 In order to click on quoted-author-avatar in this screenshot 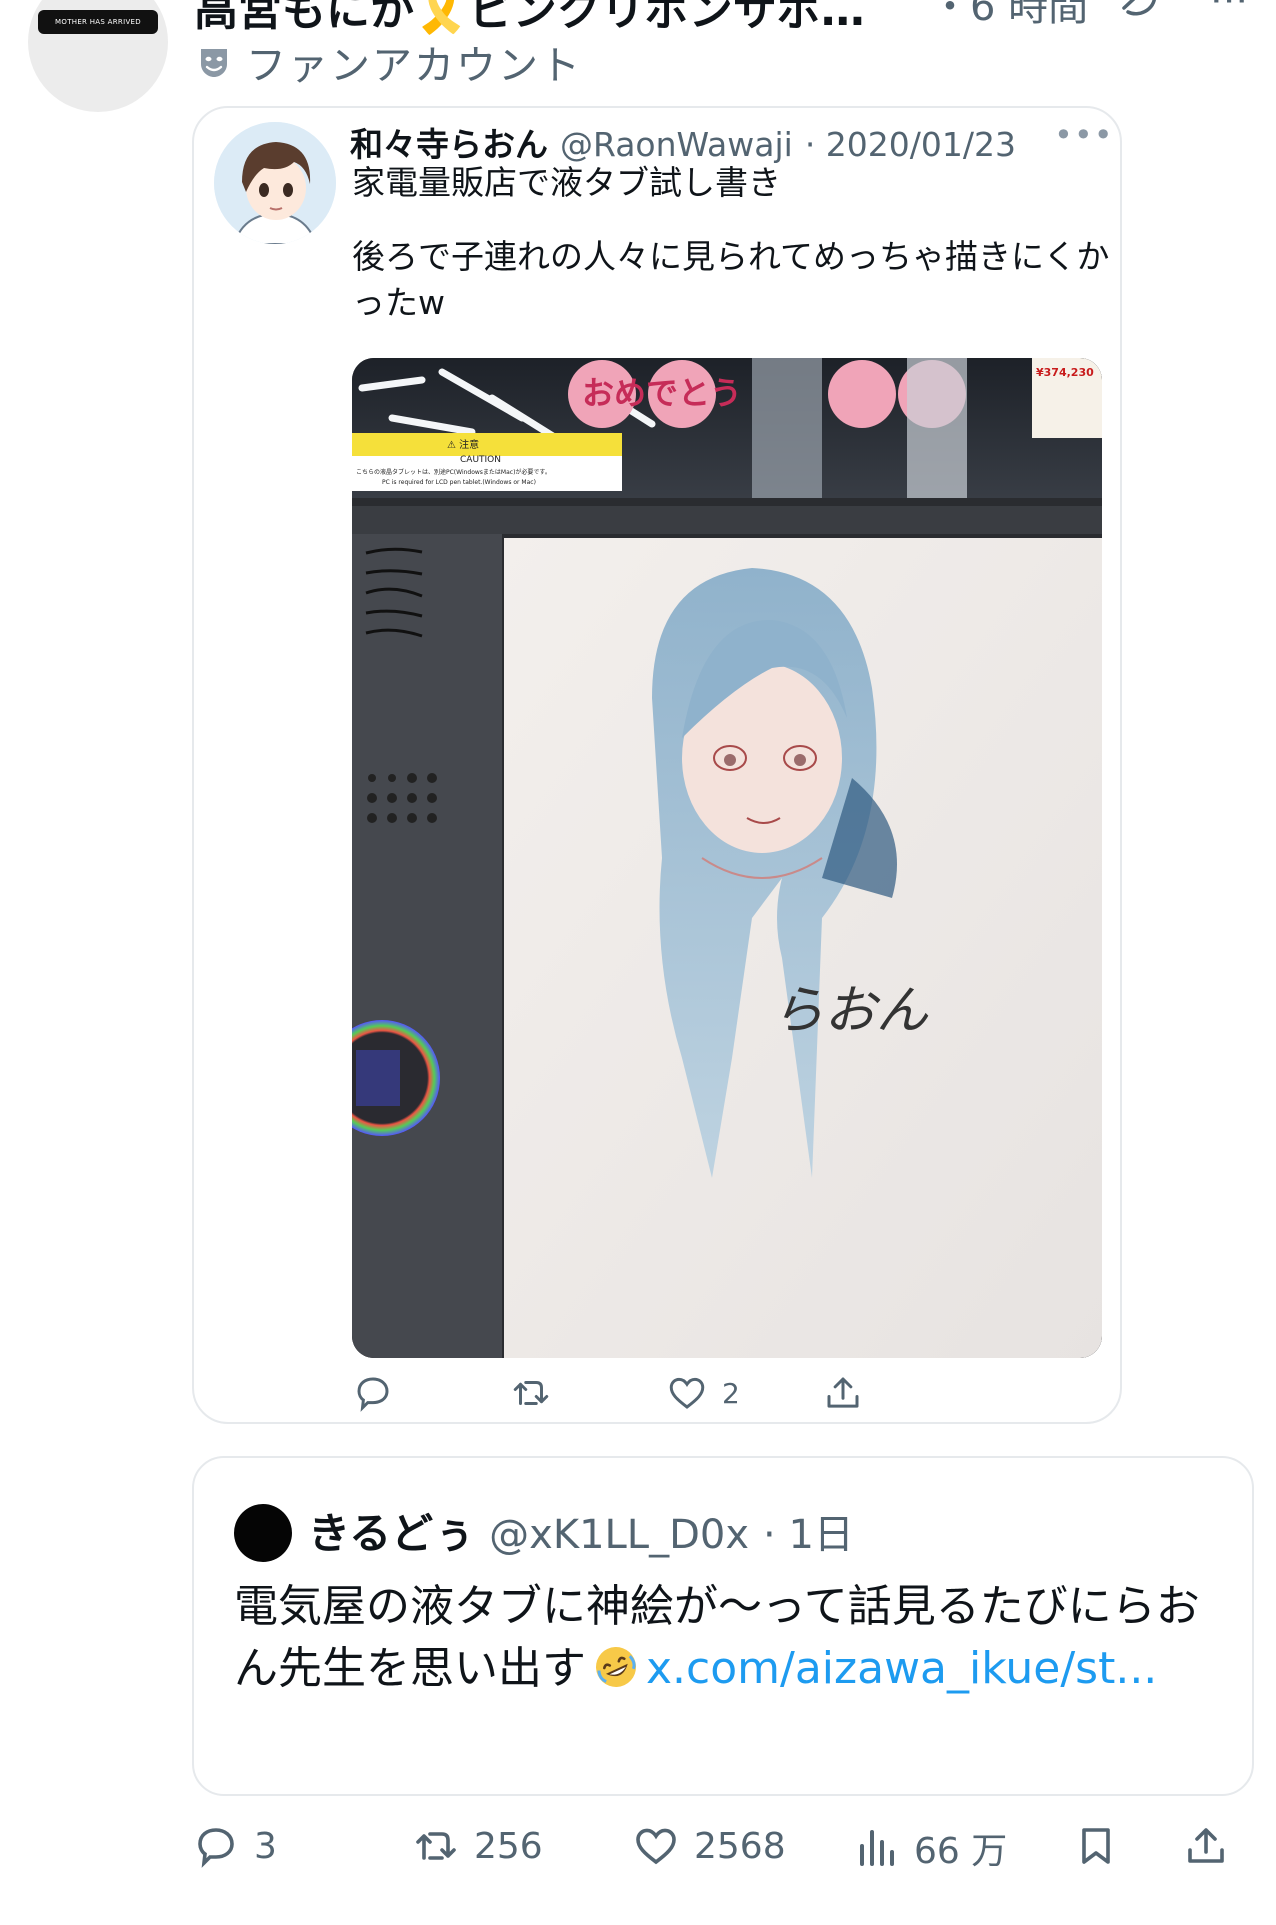, I will do `click(263, 1533)`.